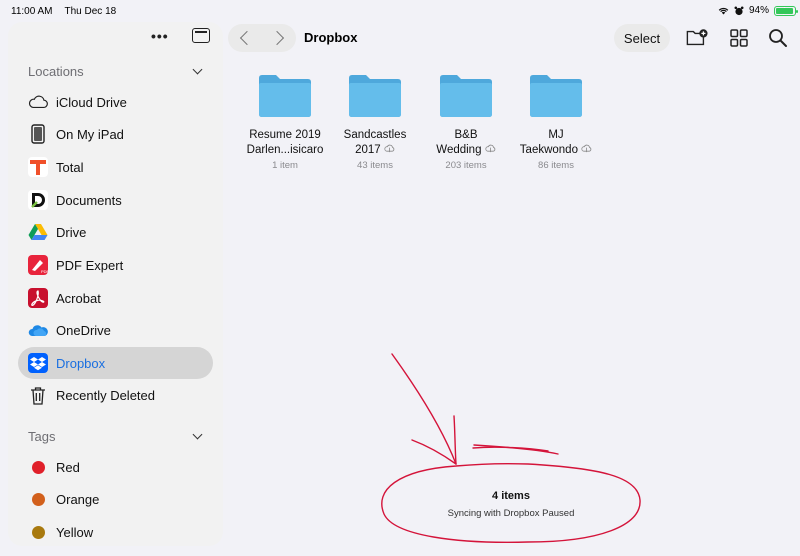 The image size is (800, 556). What do you see at coordinates (514, 38) in the screenshot?
I see `toolbar: Dropbox Select` at bounding box center [514, 38].